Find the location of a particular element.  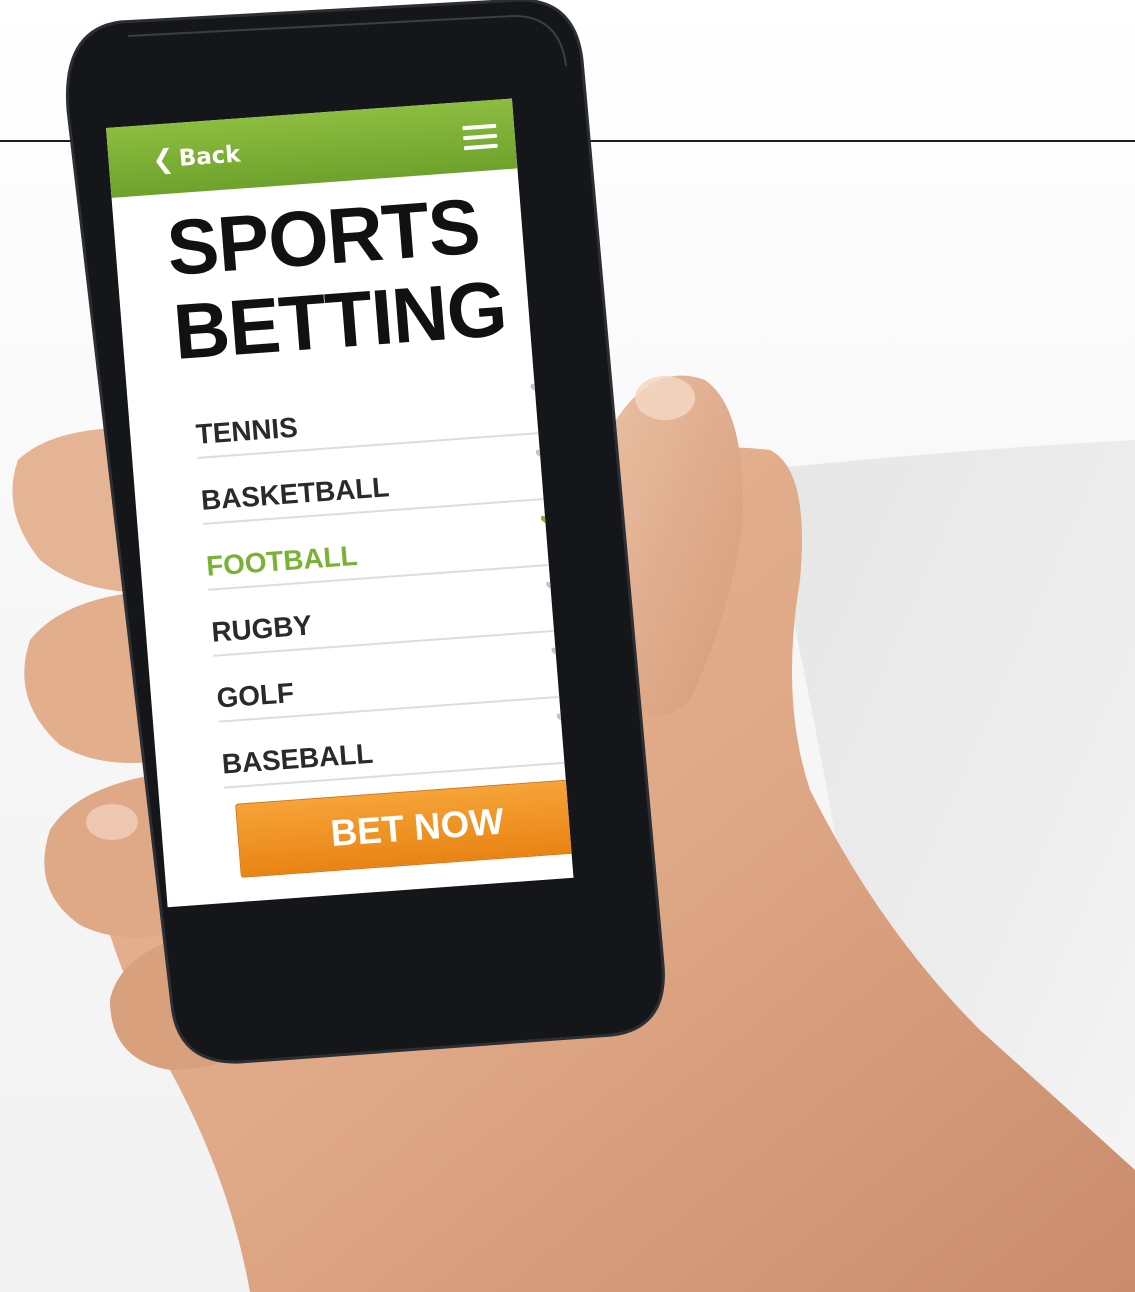

sport-label: BASKETBALL is located at coordinates (295, 493).